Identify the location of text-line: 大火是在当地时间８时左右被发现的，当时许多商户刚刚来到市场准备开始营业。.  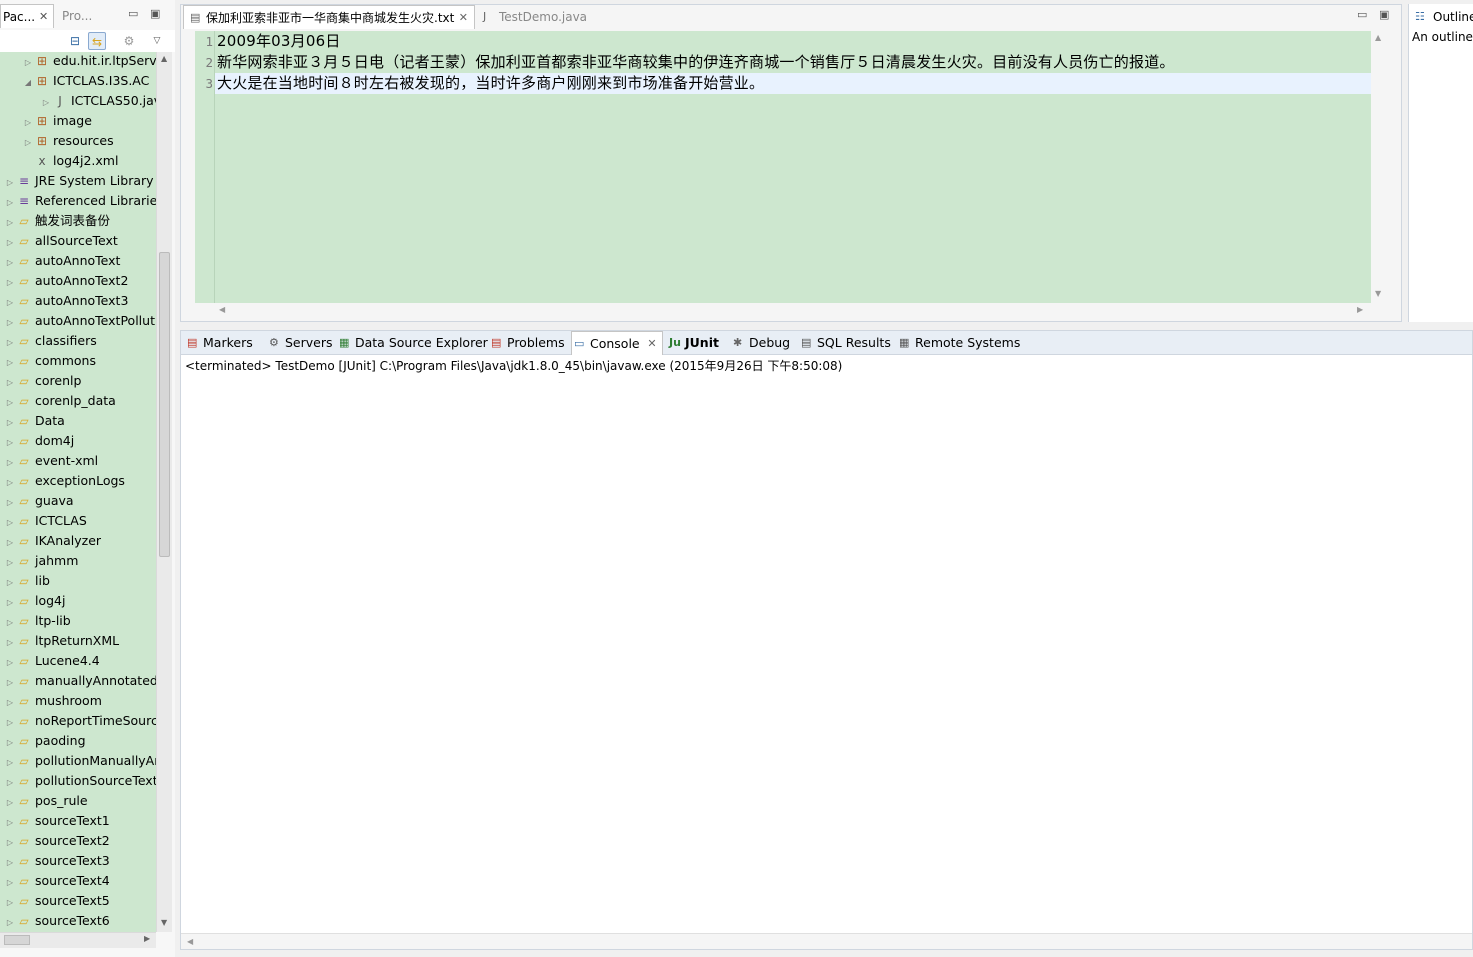
(490, 83).